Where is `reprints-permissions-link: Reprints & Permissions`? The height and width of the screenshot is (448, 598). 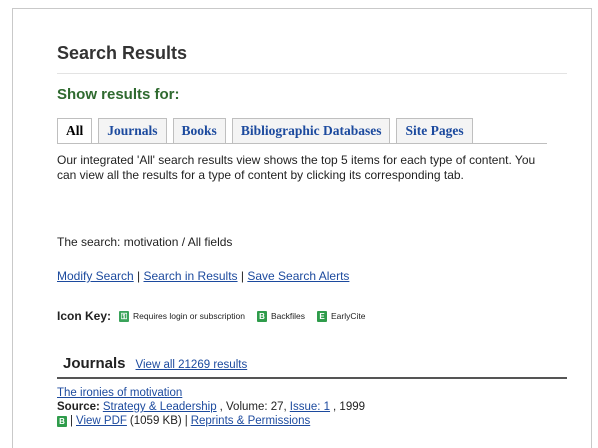
reprints-permissions-link: Reprints & Permissions is located at coordinates (251, 421).